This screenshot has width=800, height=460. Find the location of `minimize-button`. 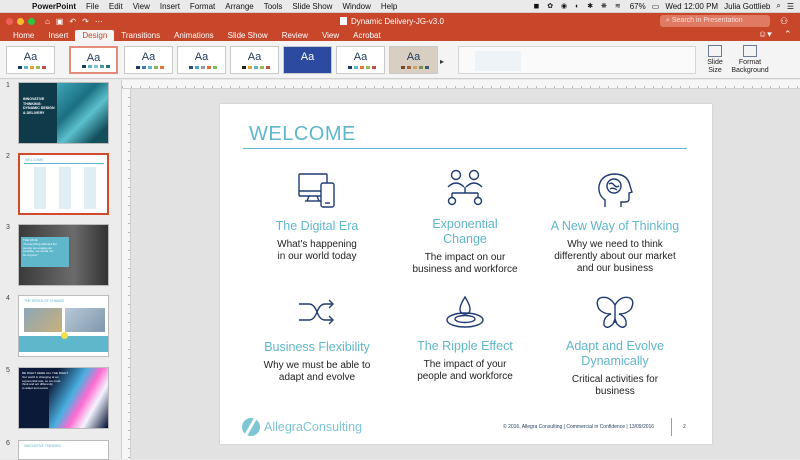

minimize-button is located at coordinates (20, 21).